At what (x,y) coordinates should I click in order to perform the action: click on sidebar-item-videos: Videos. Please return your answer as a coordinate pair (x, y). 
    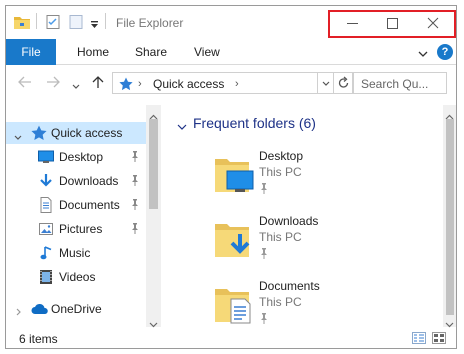
    Looking at the image, I should click on (76, 277).